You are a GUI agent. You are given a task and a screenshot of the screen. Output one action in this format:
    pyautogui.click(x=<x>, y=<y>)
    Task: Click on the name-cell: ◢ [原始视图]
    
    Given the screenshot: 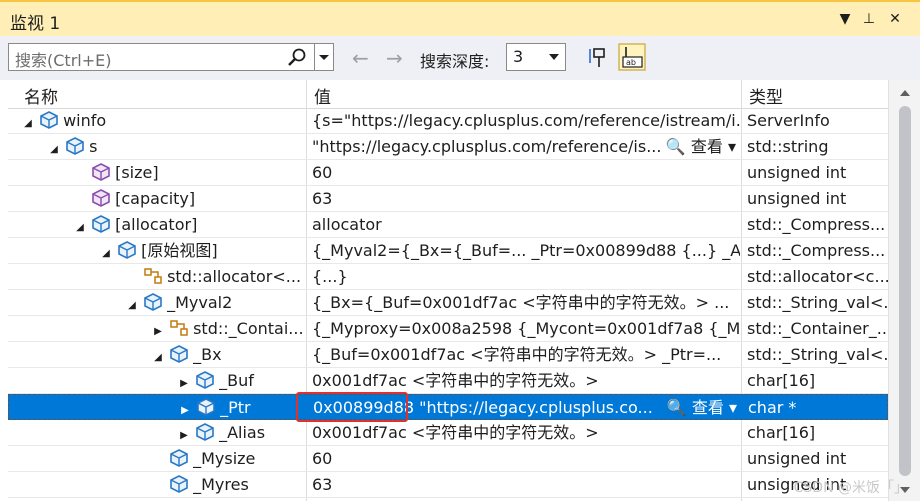 What is the action you would take?
    pyautogui.click(x=157, y=250)
    